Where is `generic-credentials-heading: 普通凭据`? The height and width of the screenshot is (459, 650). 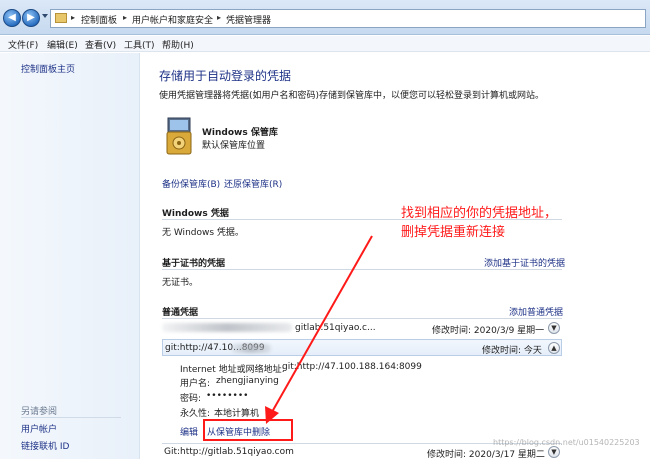 generic-credentials-heading: 普通凭据 is located at coordinates (180, 313).